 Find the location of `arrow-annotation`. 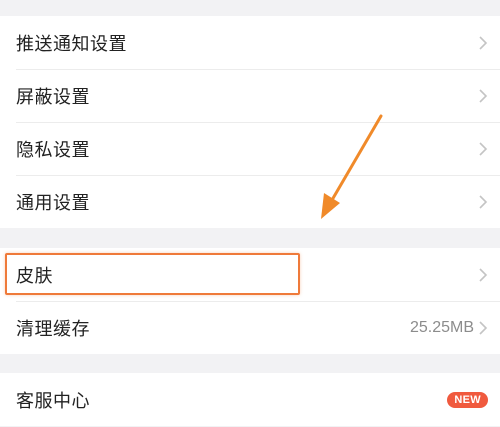

arrow-annotation is located at coordinates (352, 166).